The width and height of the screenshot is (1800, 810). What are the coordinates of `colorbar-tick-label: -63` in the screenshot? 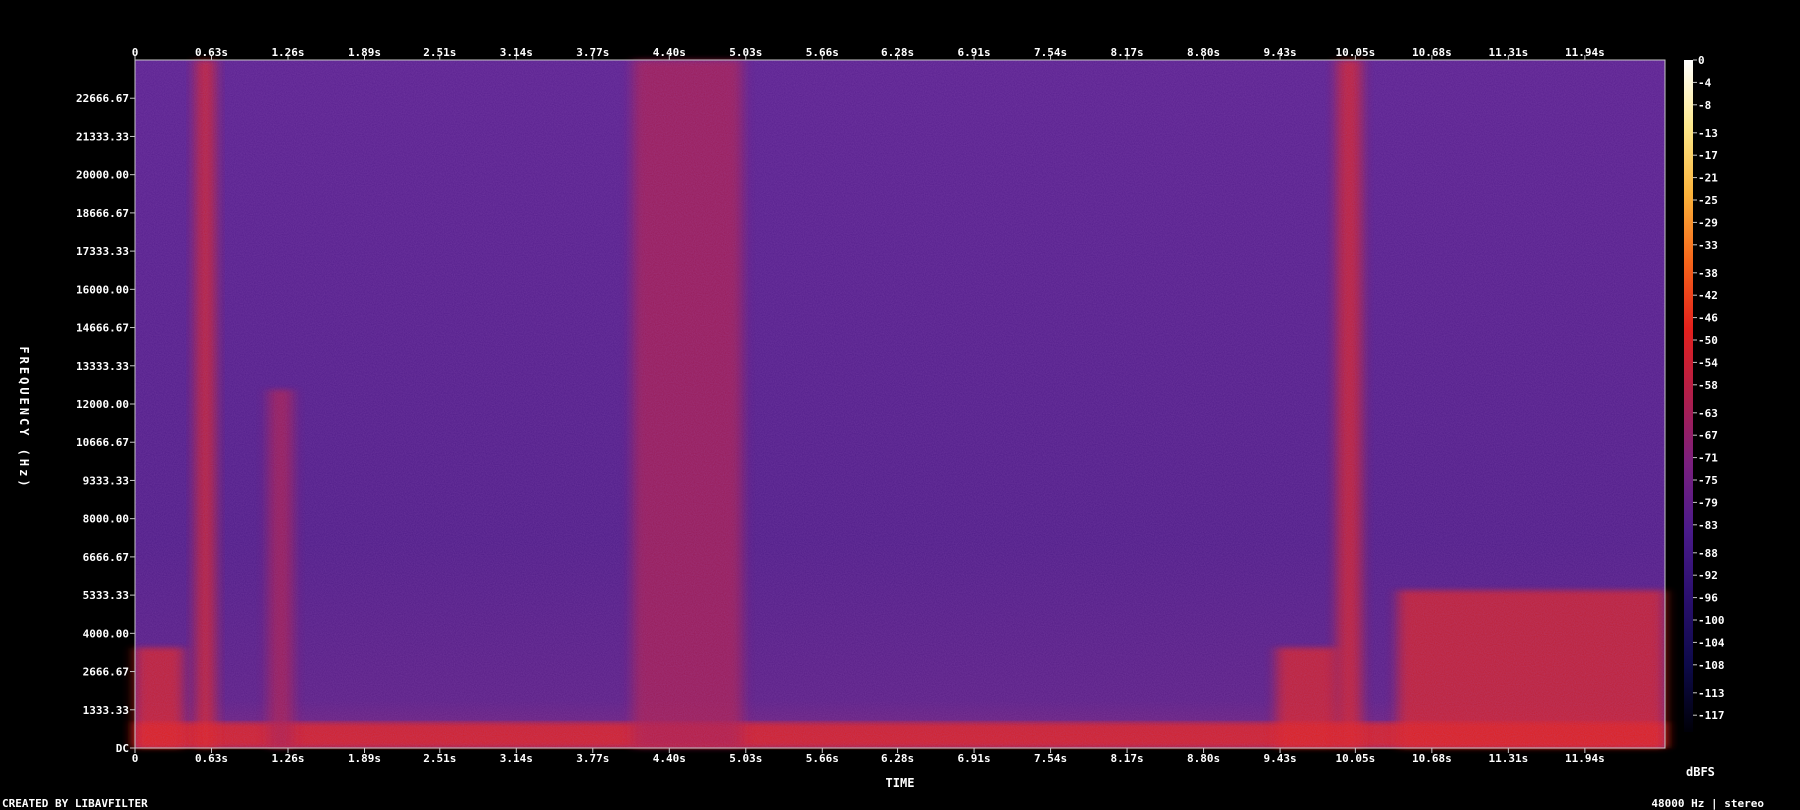 It's located at (1708, 413).